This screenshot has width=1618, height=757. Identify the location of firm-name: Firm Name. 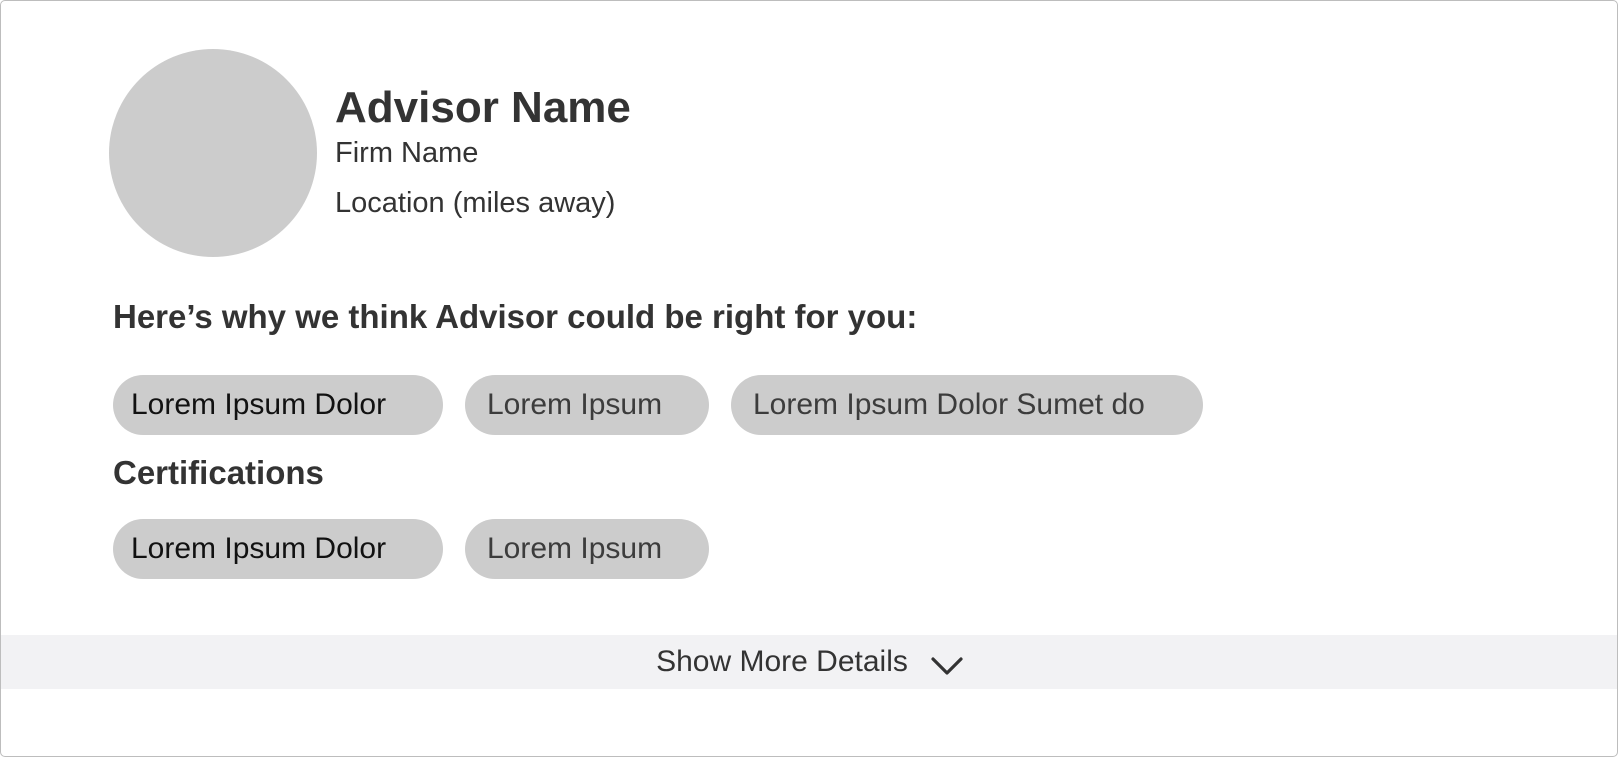
(407, 153).